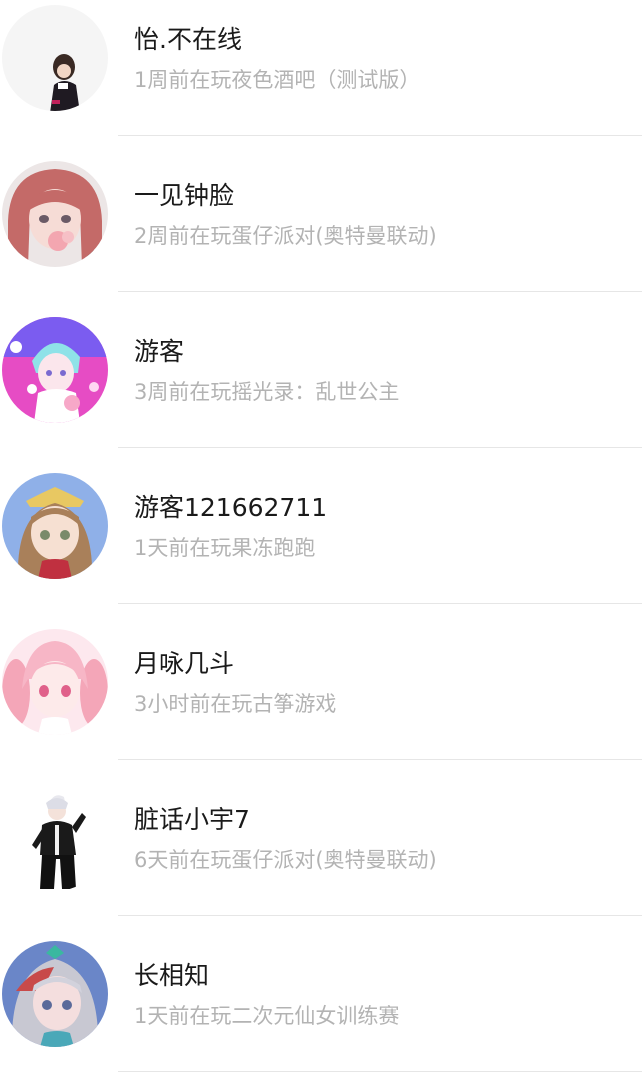  Describe the element at coordinates (159, 351) in the screenshot. I see `friend-name: 游客` at that location.